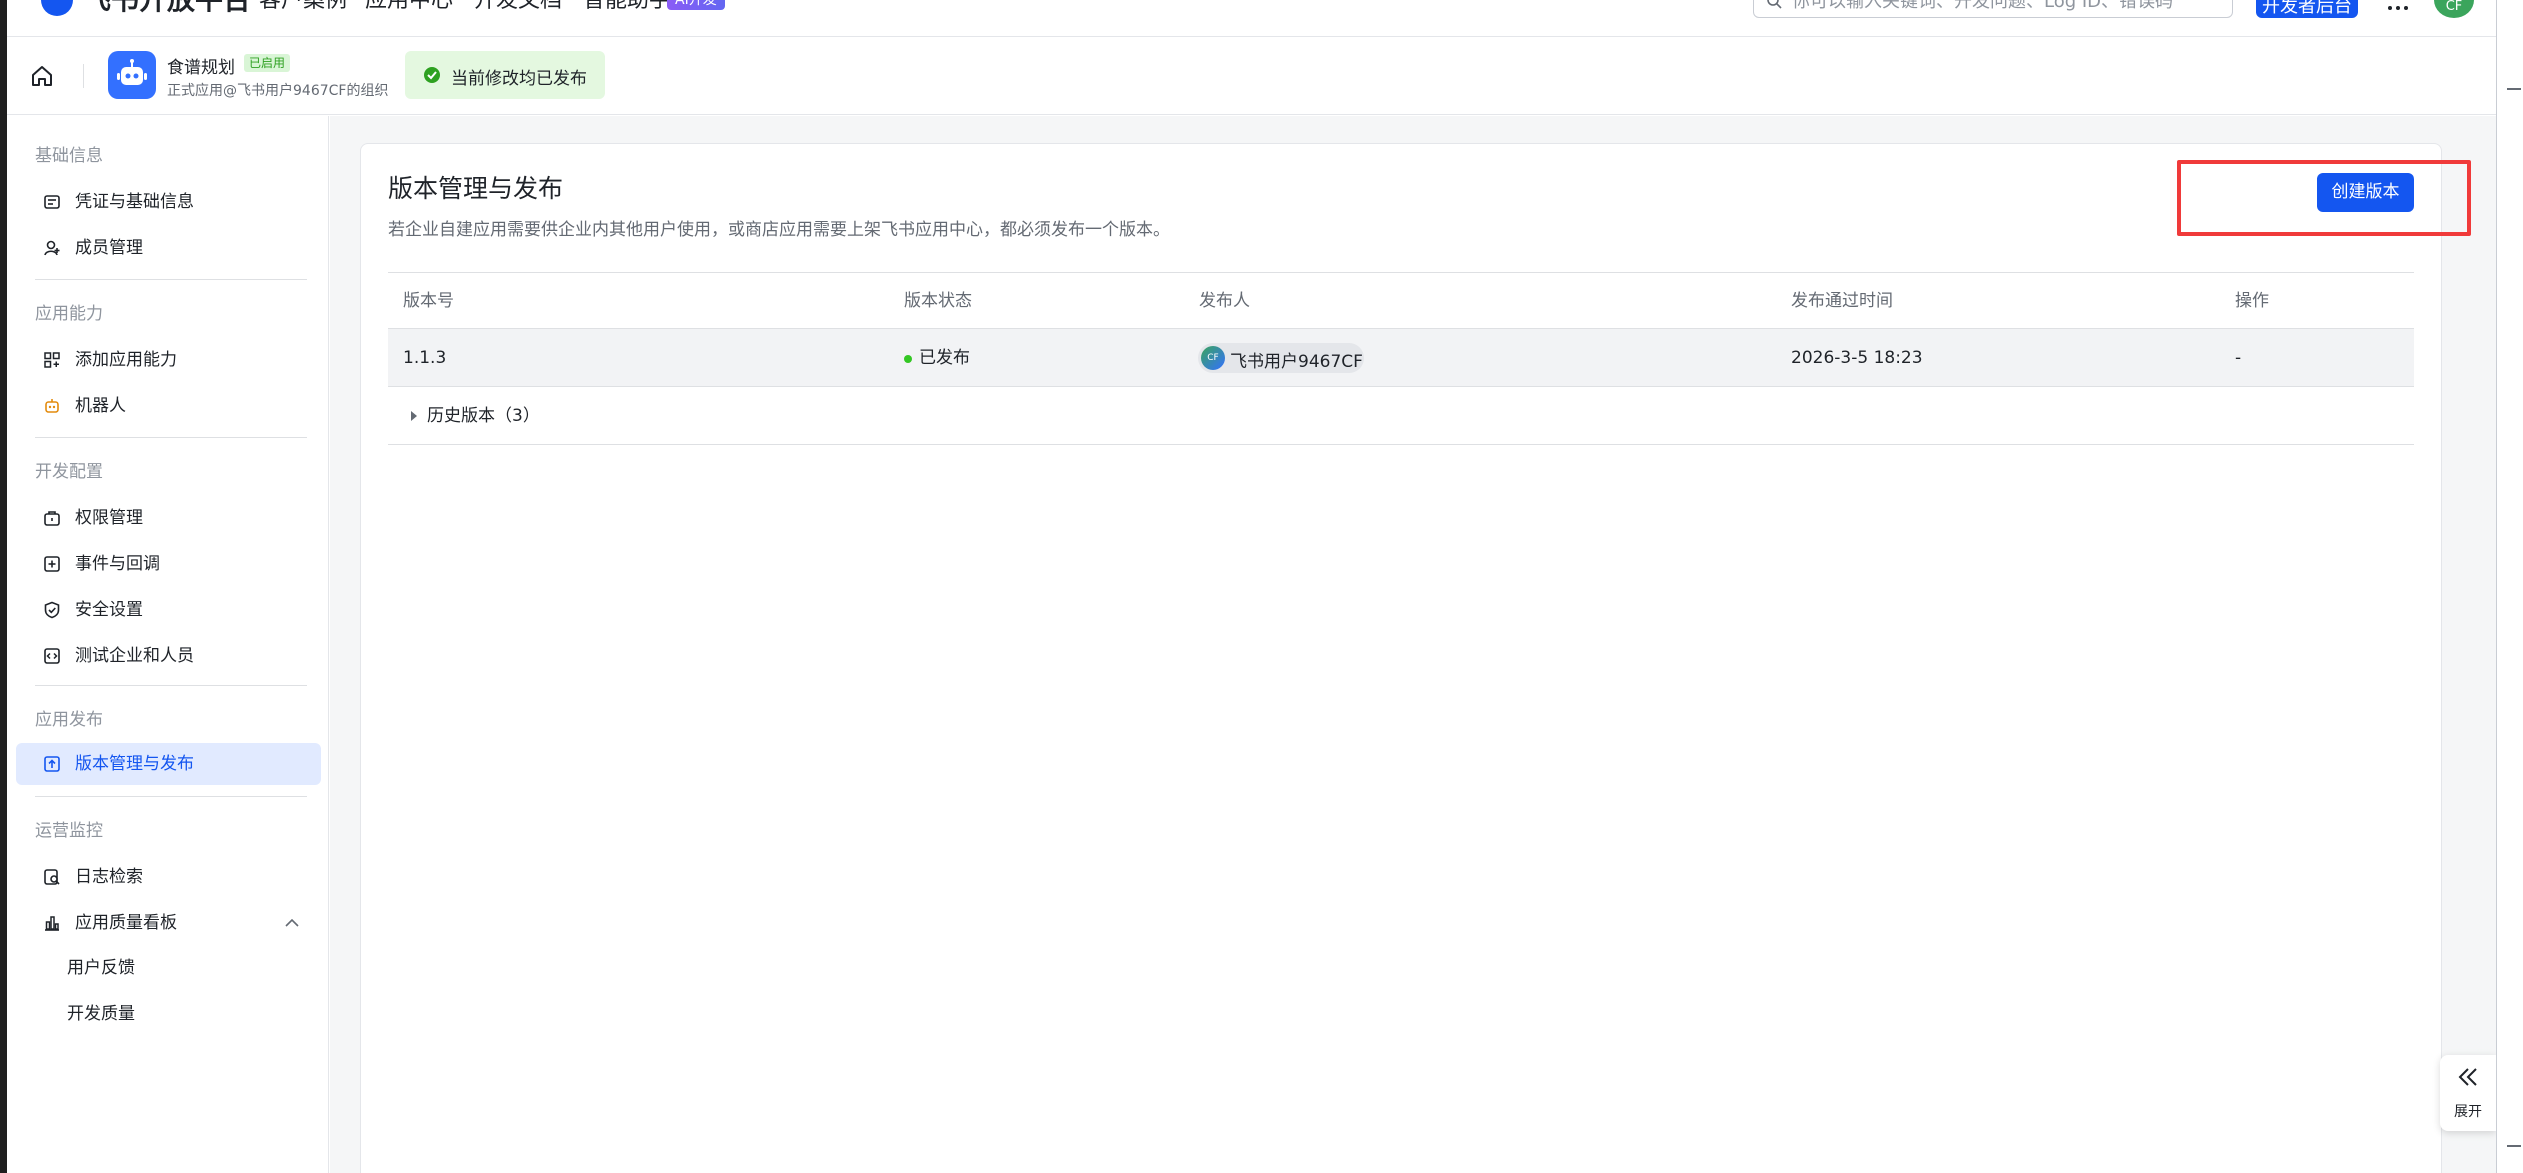  What do you see at coordinates (519, 79) in the screenshot?
I see `publish-status-text: 当前修改均已发布` at bounding box center [519, 79].